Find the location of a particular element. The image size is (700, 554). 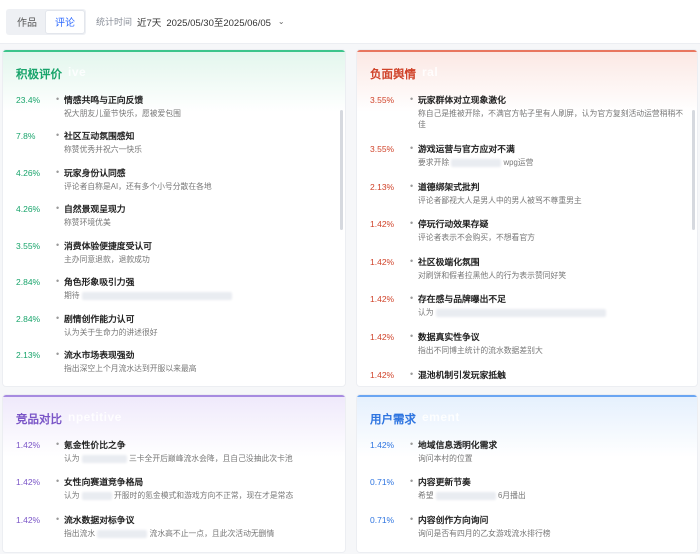

item-heading: 数据真实性争议 is located at coordinates (449, 337).